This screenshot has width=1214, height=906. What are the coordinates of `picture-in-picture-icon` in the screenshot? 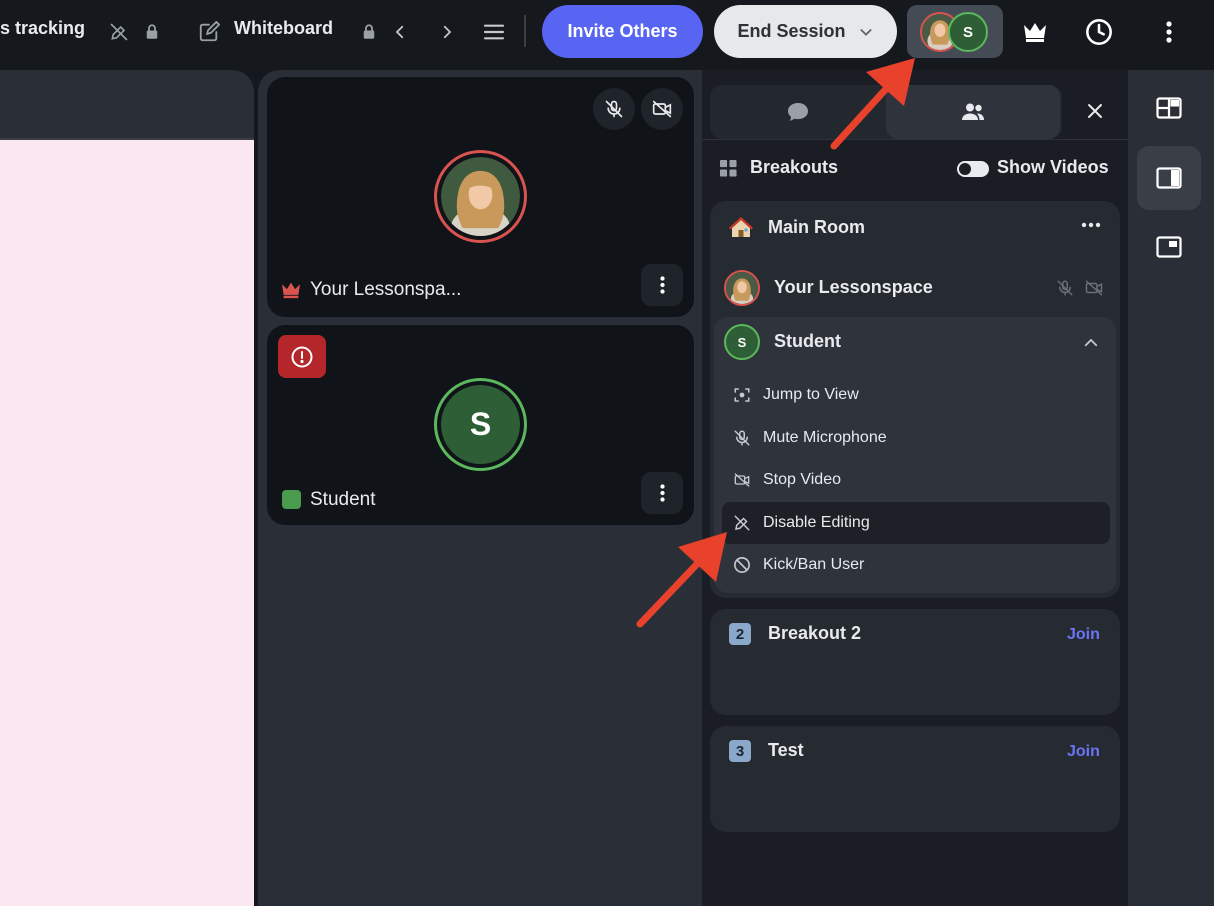 It's located at (1169, 247).